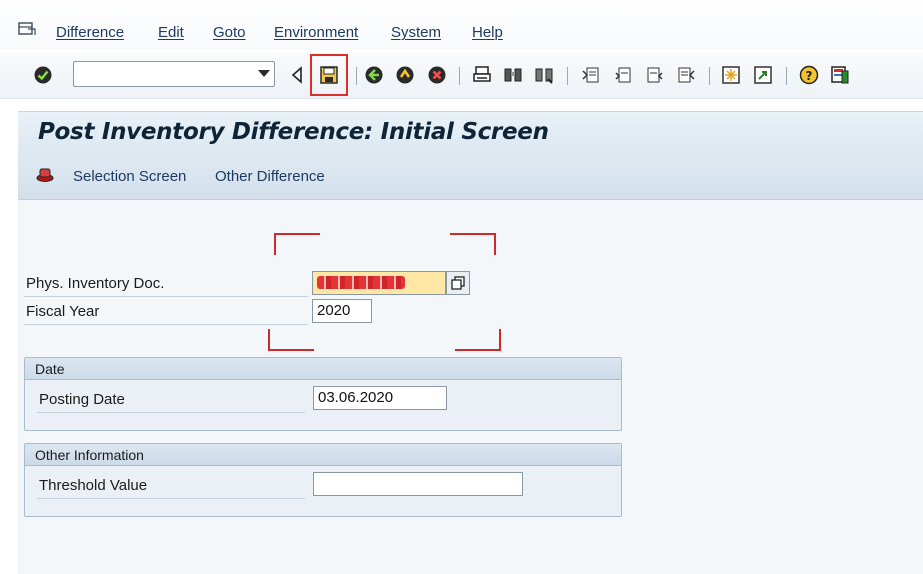 Image resolution: width=923 pixels, height=574 pixels. What do you see at coordinates (418, 484) in the screenshot?
I see `threshold-value-input` at bounding box center [418, 484].